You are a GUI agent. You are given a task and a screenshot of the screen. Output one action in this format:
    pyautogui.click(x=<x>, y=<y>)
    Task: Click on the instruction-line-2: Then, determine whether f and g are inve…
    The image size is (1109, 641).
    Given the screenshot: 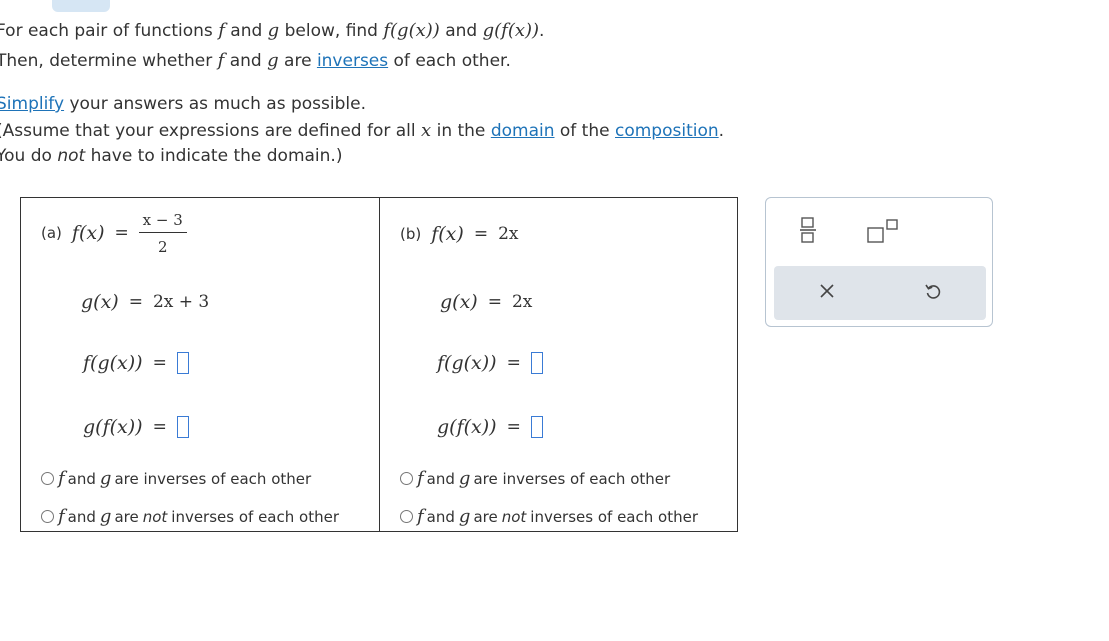 What is the action you would take?
    pyautogui.click(x=255, y=60)
    